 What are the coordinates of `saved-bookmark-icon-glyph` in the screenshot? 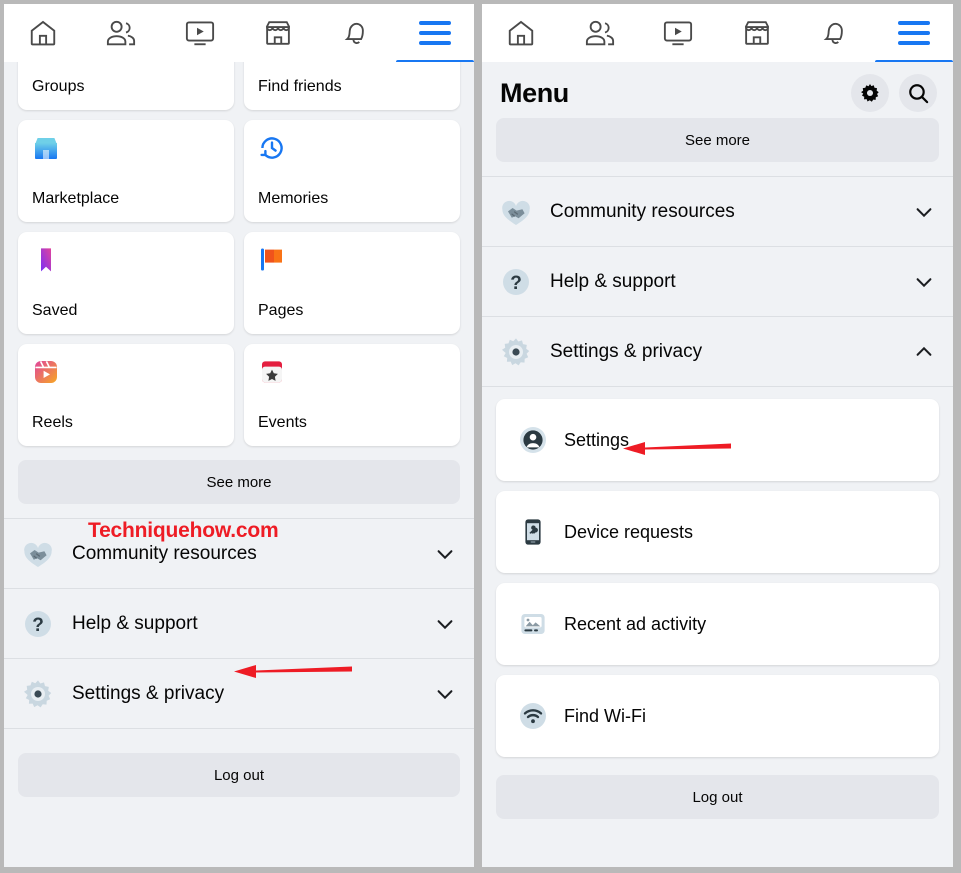 It's located at (46, 260).